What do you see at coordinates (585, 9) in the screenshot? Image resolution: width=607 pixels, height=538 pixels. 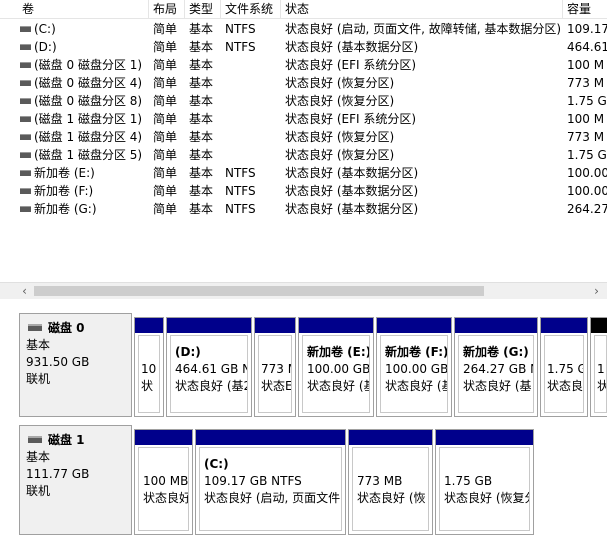 I see `column-header-capacity: 容量` at bounding box center [585, 9].